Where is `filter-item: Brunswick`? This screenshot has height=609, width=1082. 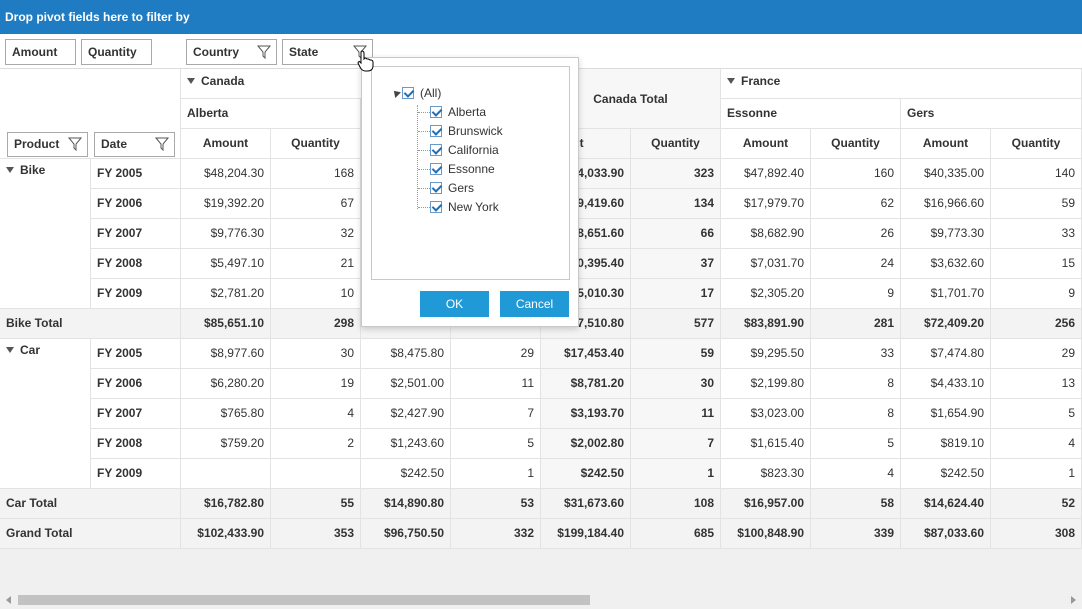 filter-item: Brunswick is located at coordinates (466, 131).